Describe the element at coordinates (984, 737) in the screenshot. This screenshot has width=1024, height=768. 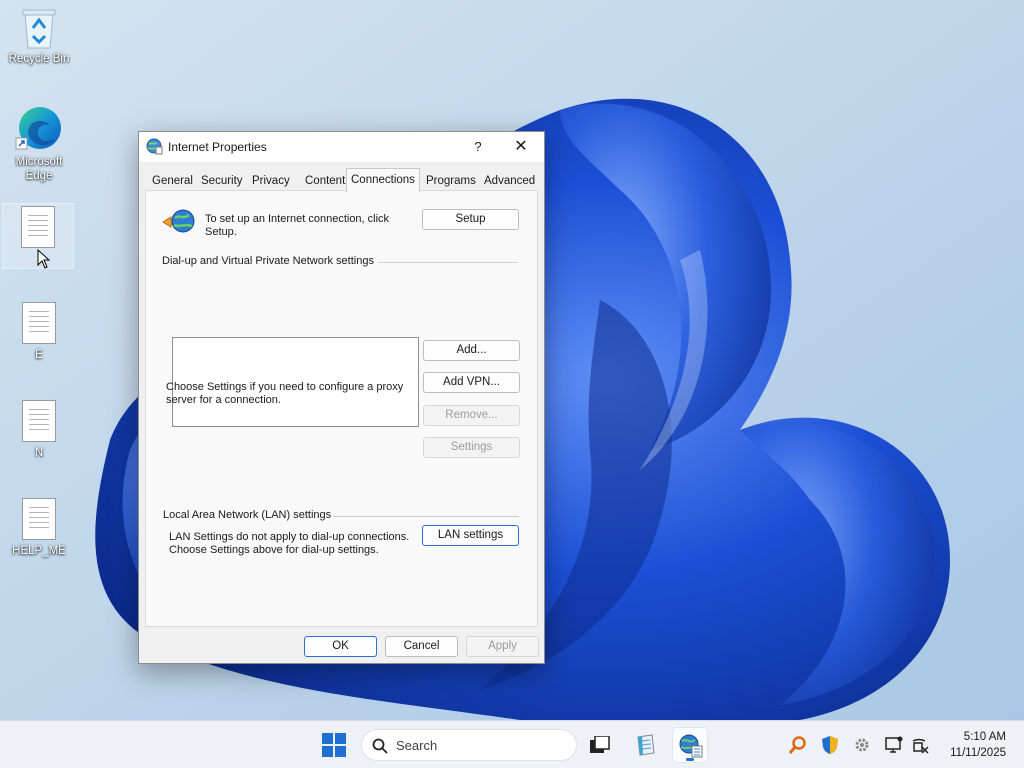
I see `clock-time: 5:10 AM` at that location.